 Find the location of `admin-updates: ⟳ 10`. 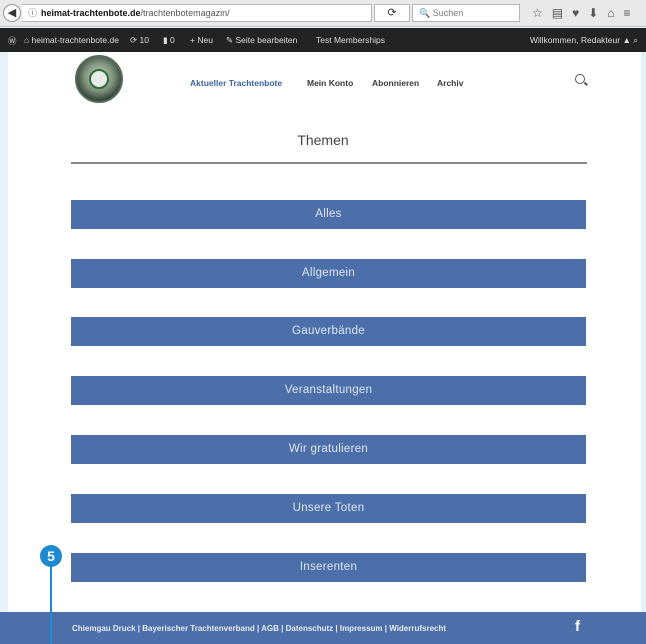

admin-updates: ⟳ 10 is located at coordinates (139, 40).